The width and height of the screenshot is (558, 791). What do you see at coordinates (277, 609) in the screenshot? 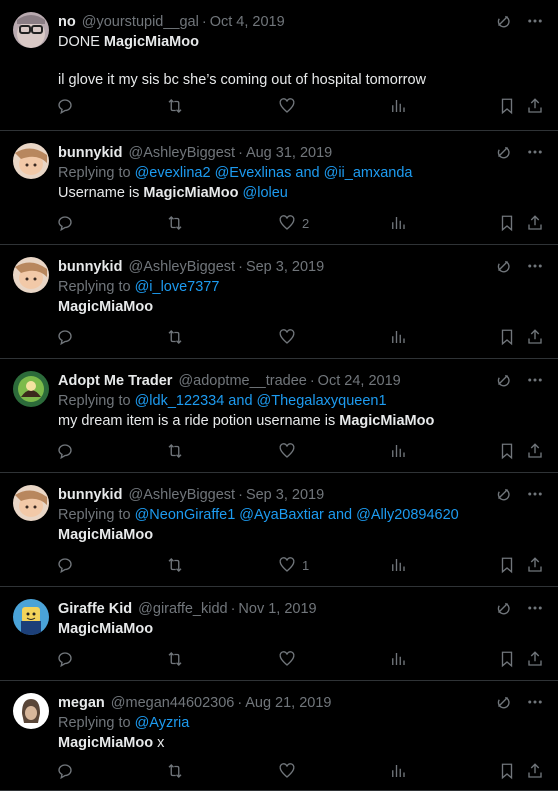
I see `tweet-date: Nov 1, 2019` at bounding box center [277, 609].